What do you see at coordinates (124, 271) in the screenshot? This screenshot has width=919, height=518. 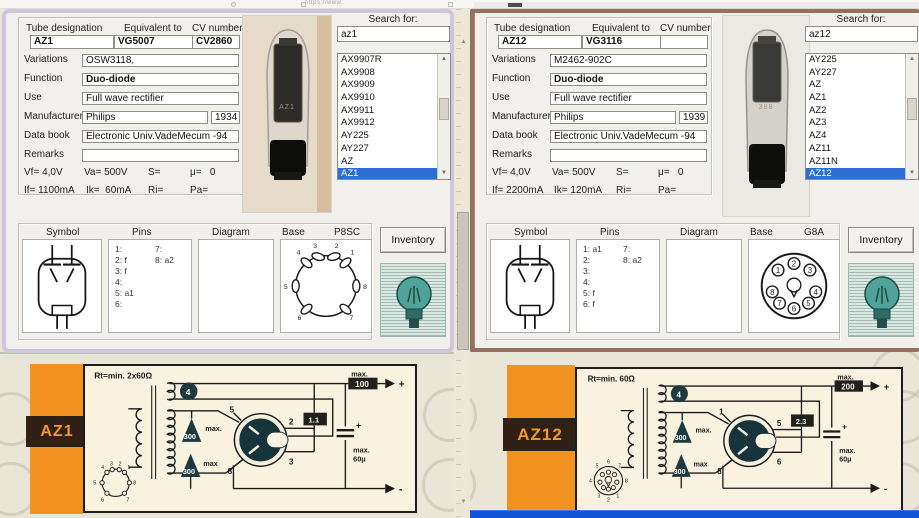 I see `pin-entry: 3: f` at bounding box center [124, 271].